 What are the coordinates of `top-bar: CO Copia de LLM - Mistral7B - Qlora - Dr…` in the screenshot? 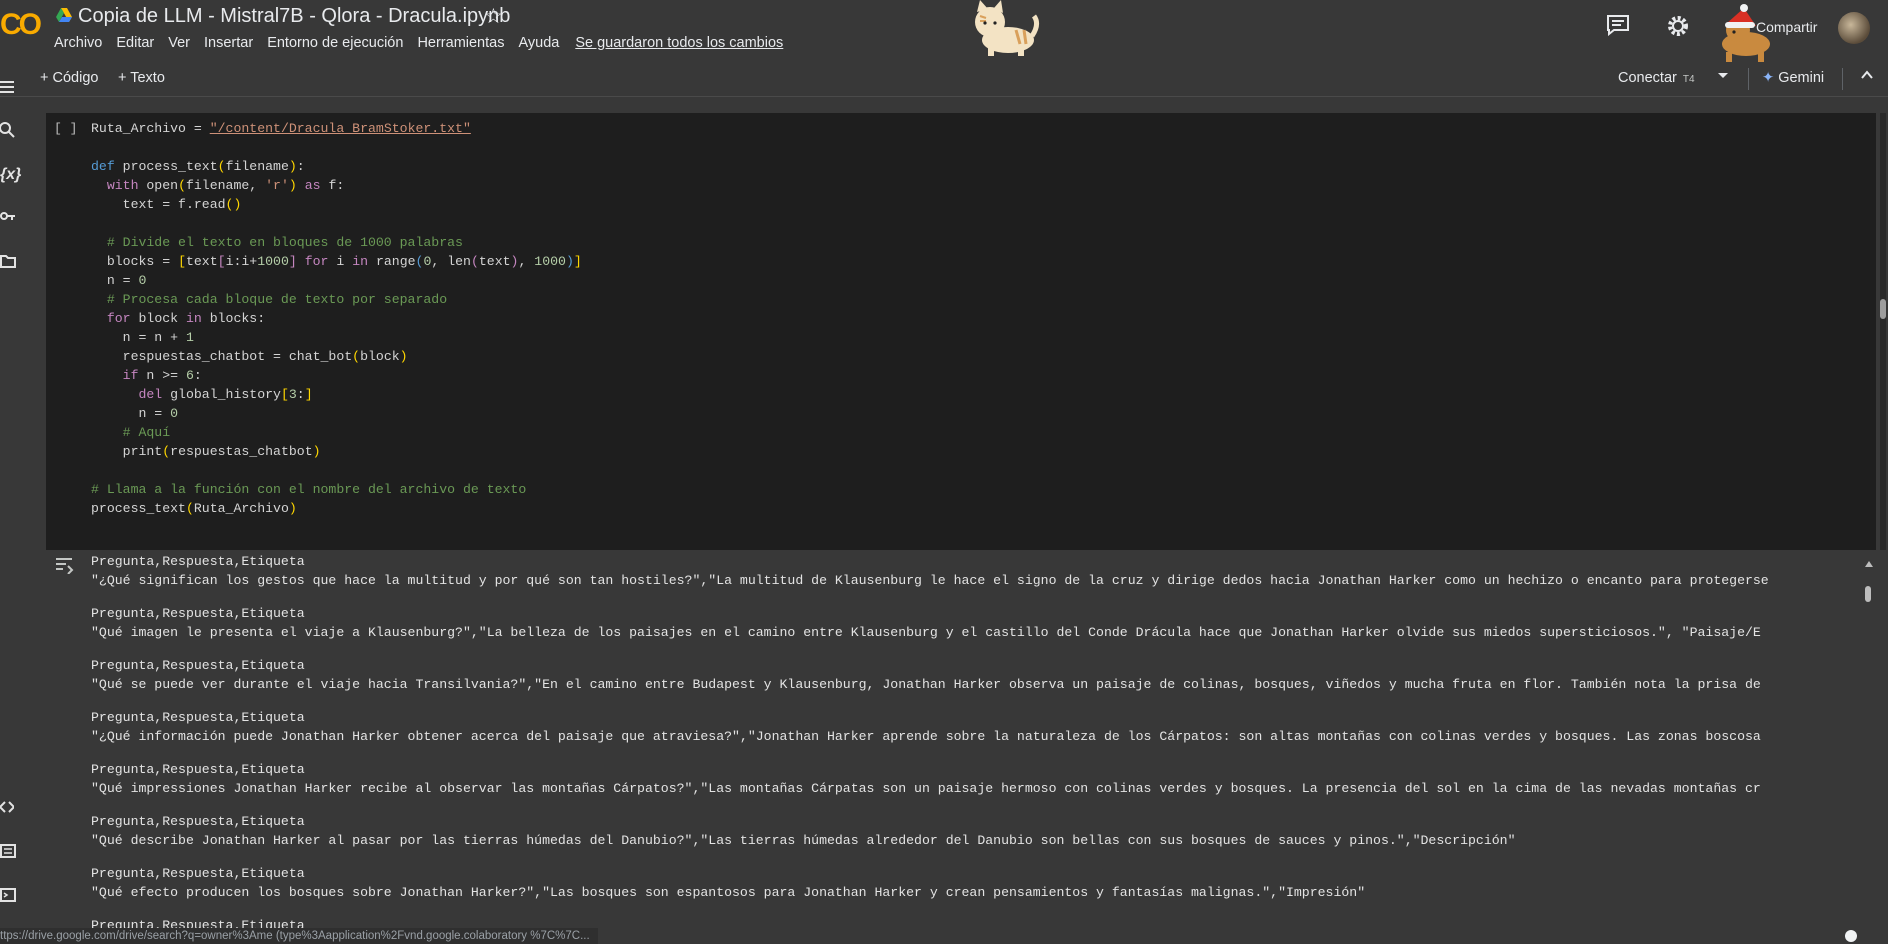 It's located at (944, 31).